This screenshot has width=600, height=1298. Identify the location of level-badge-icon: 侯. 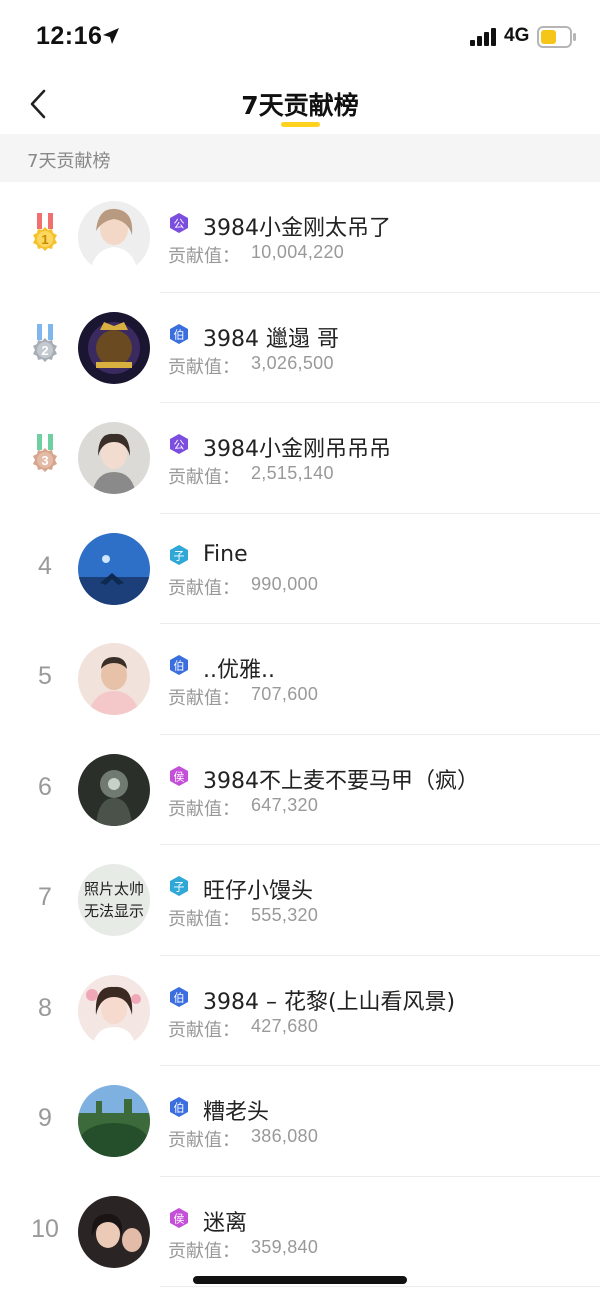
(179, 1217).